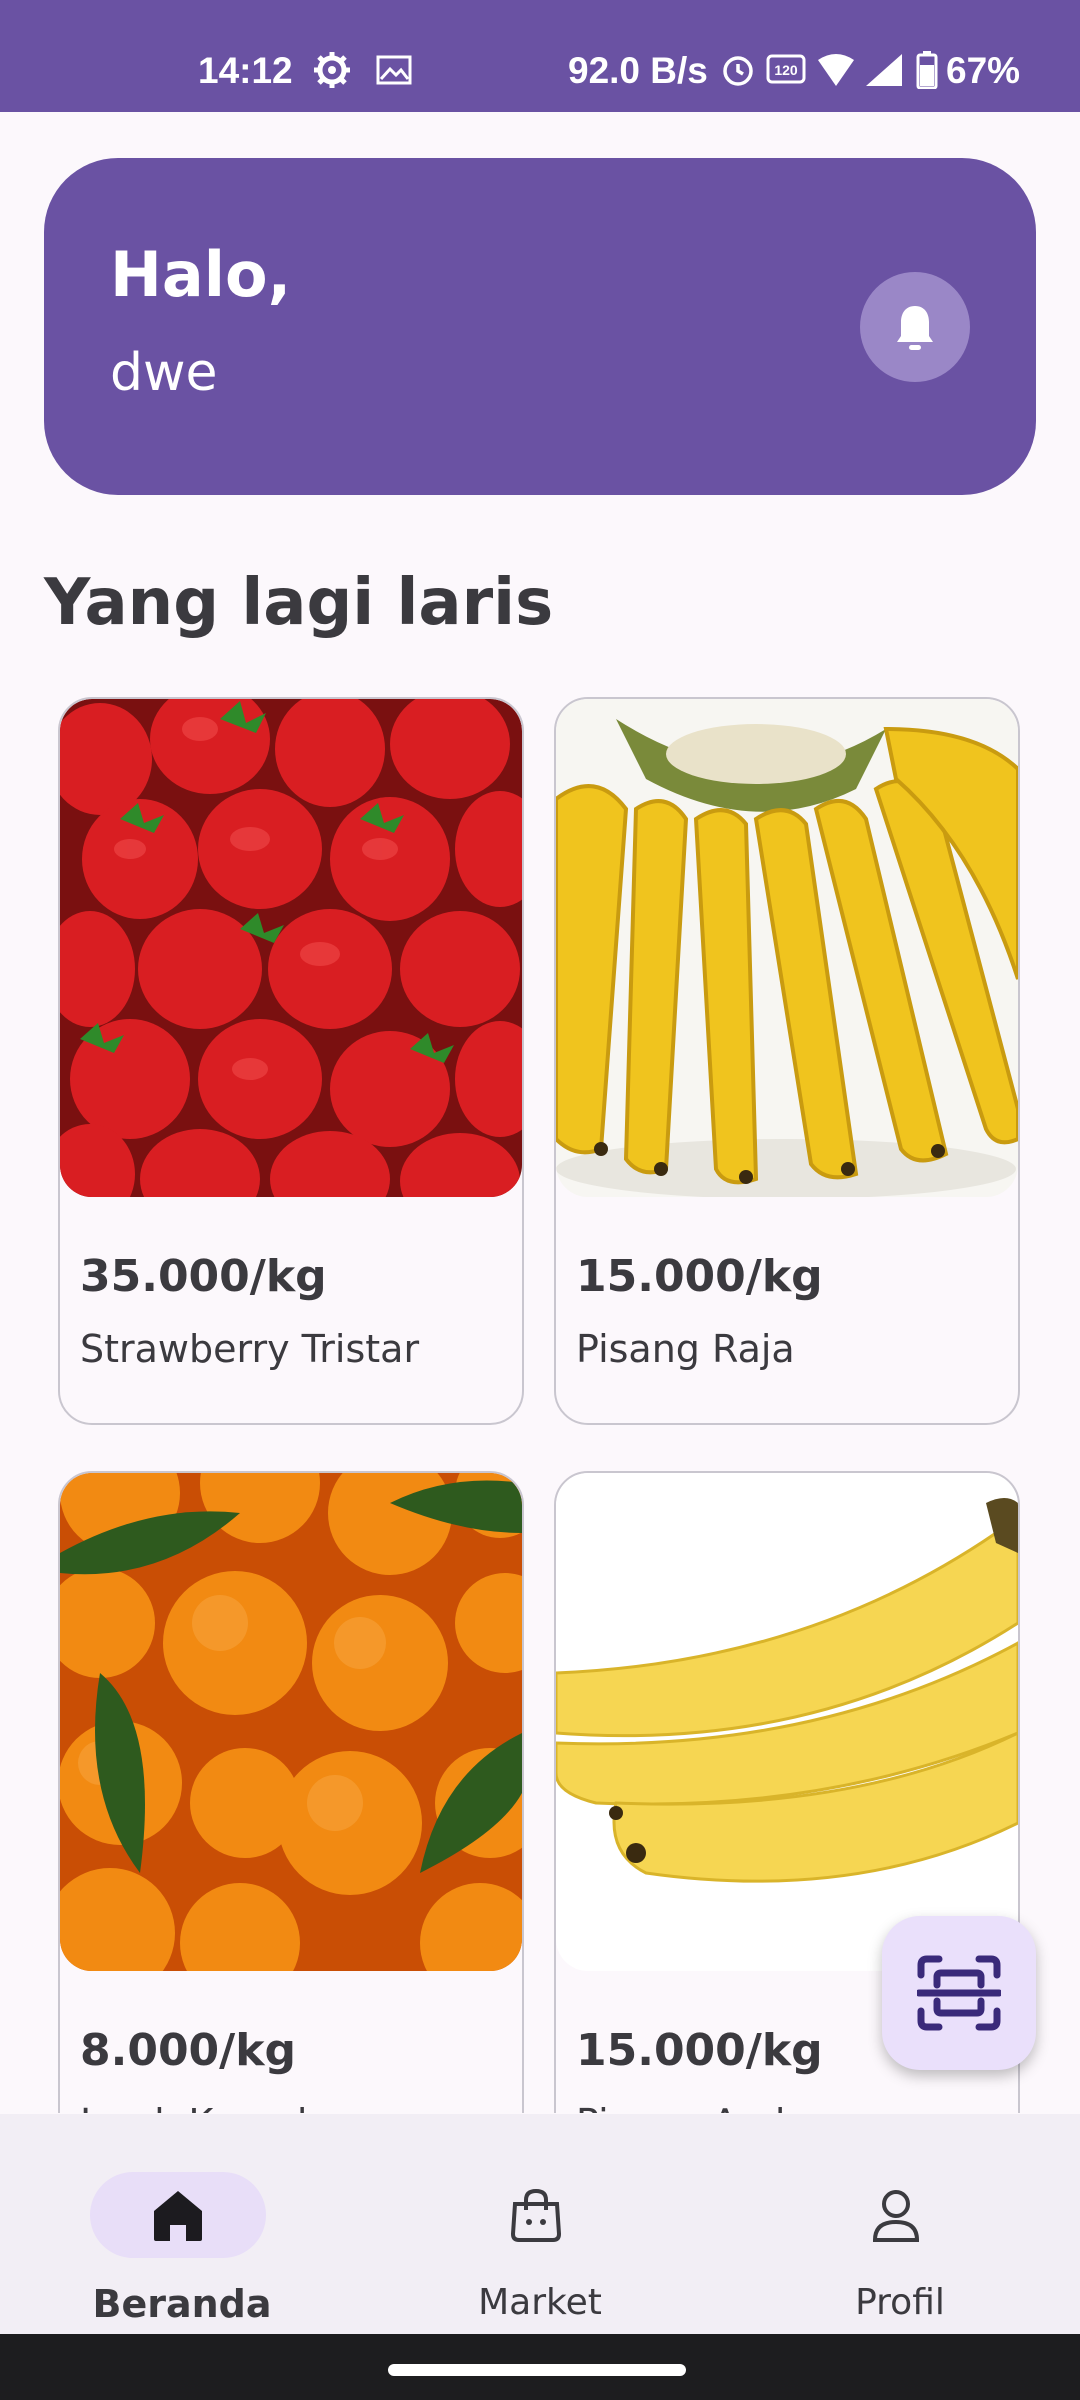  Describe the element at coordinates (927, 70) in the screenshot. I see `battery-icon` at that location.